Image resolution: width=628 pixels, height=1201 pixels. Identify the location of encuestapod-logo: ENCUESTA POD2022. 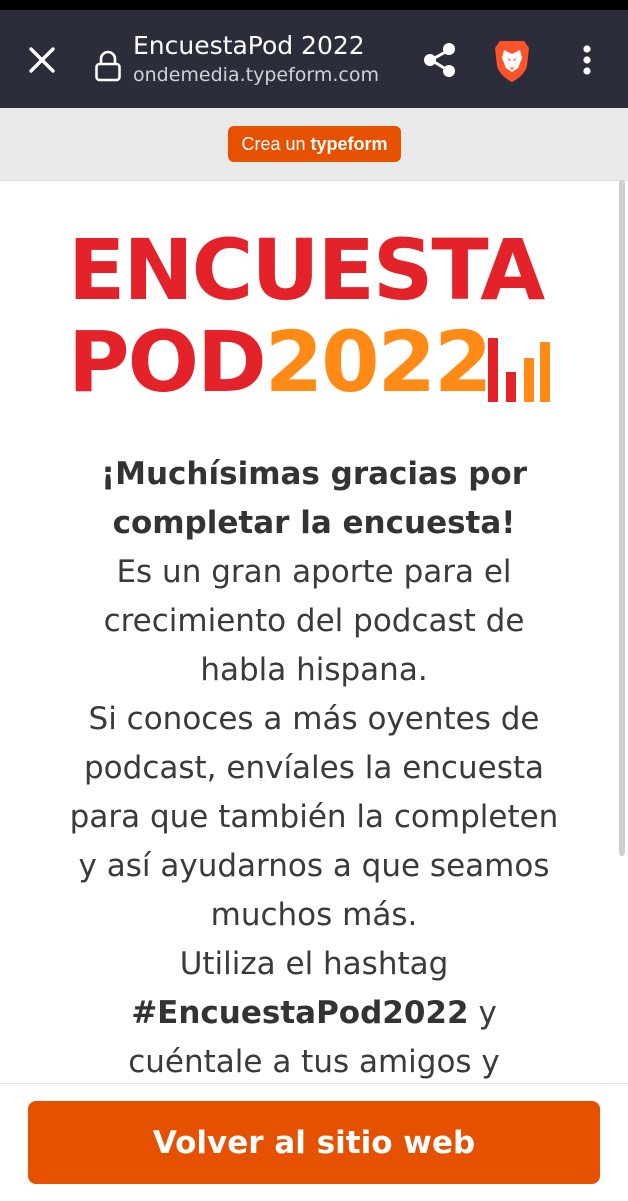
(313, 318).